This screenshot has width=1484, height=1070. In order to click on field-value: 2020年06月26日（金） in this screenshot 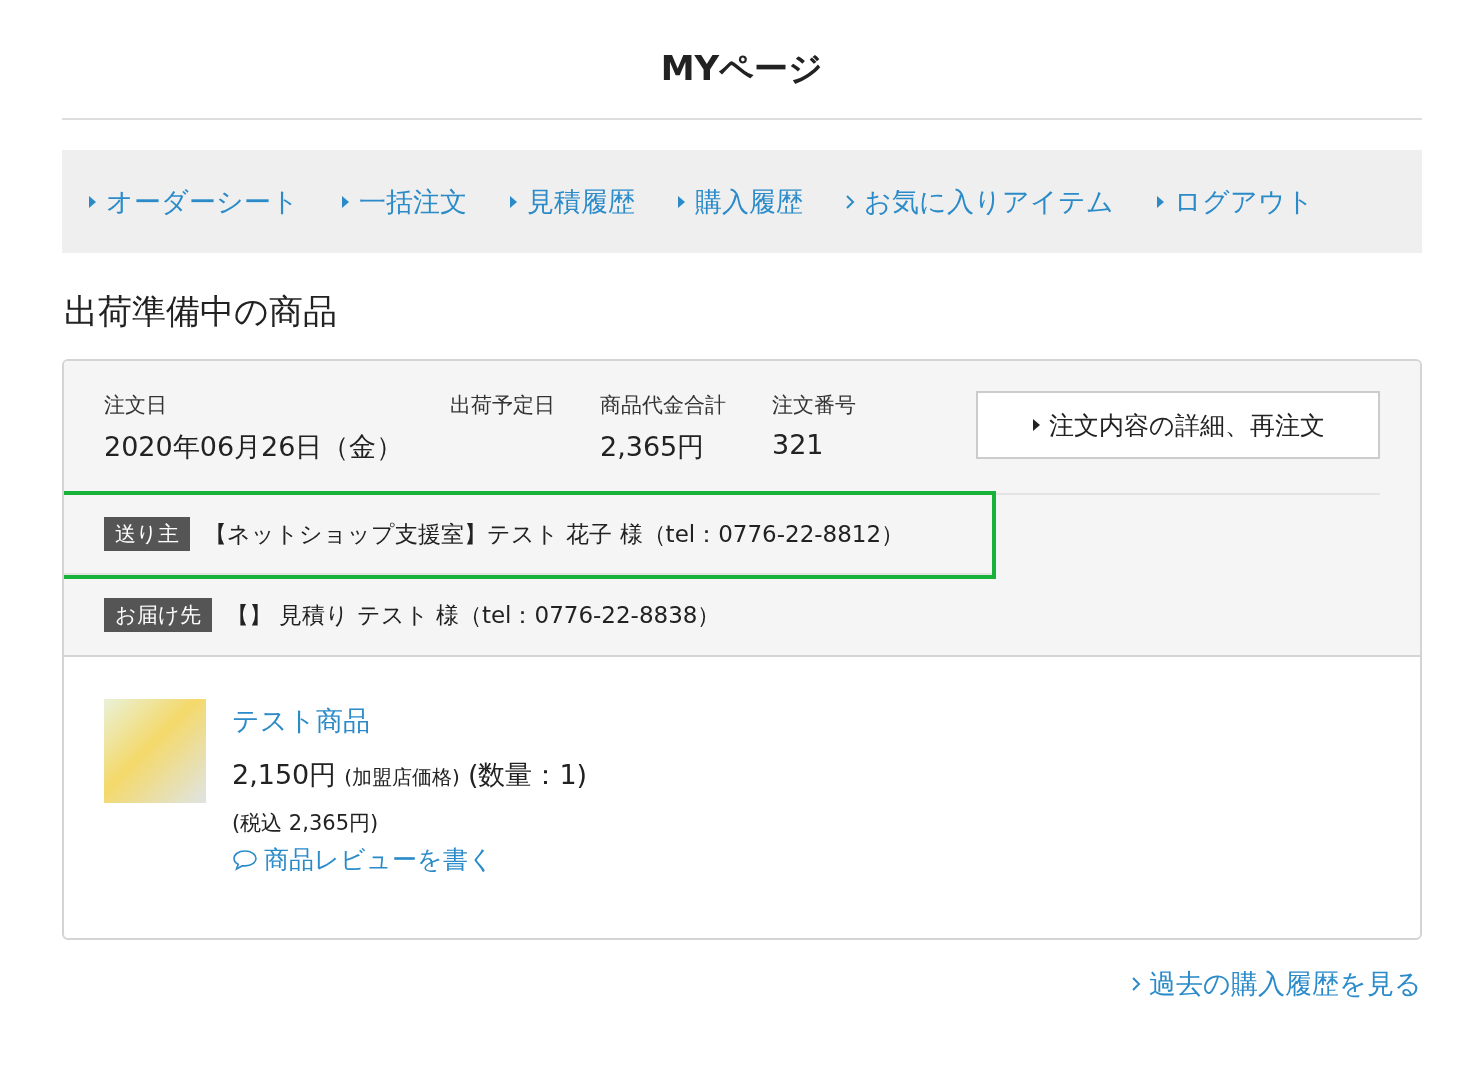, I will do `click(254, 447)`.